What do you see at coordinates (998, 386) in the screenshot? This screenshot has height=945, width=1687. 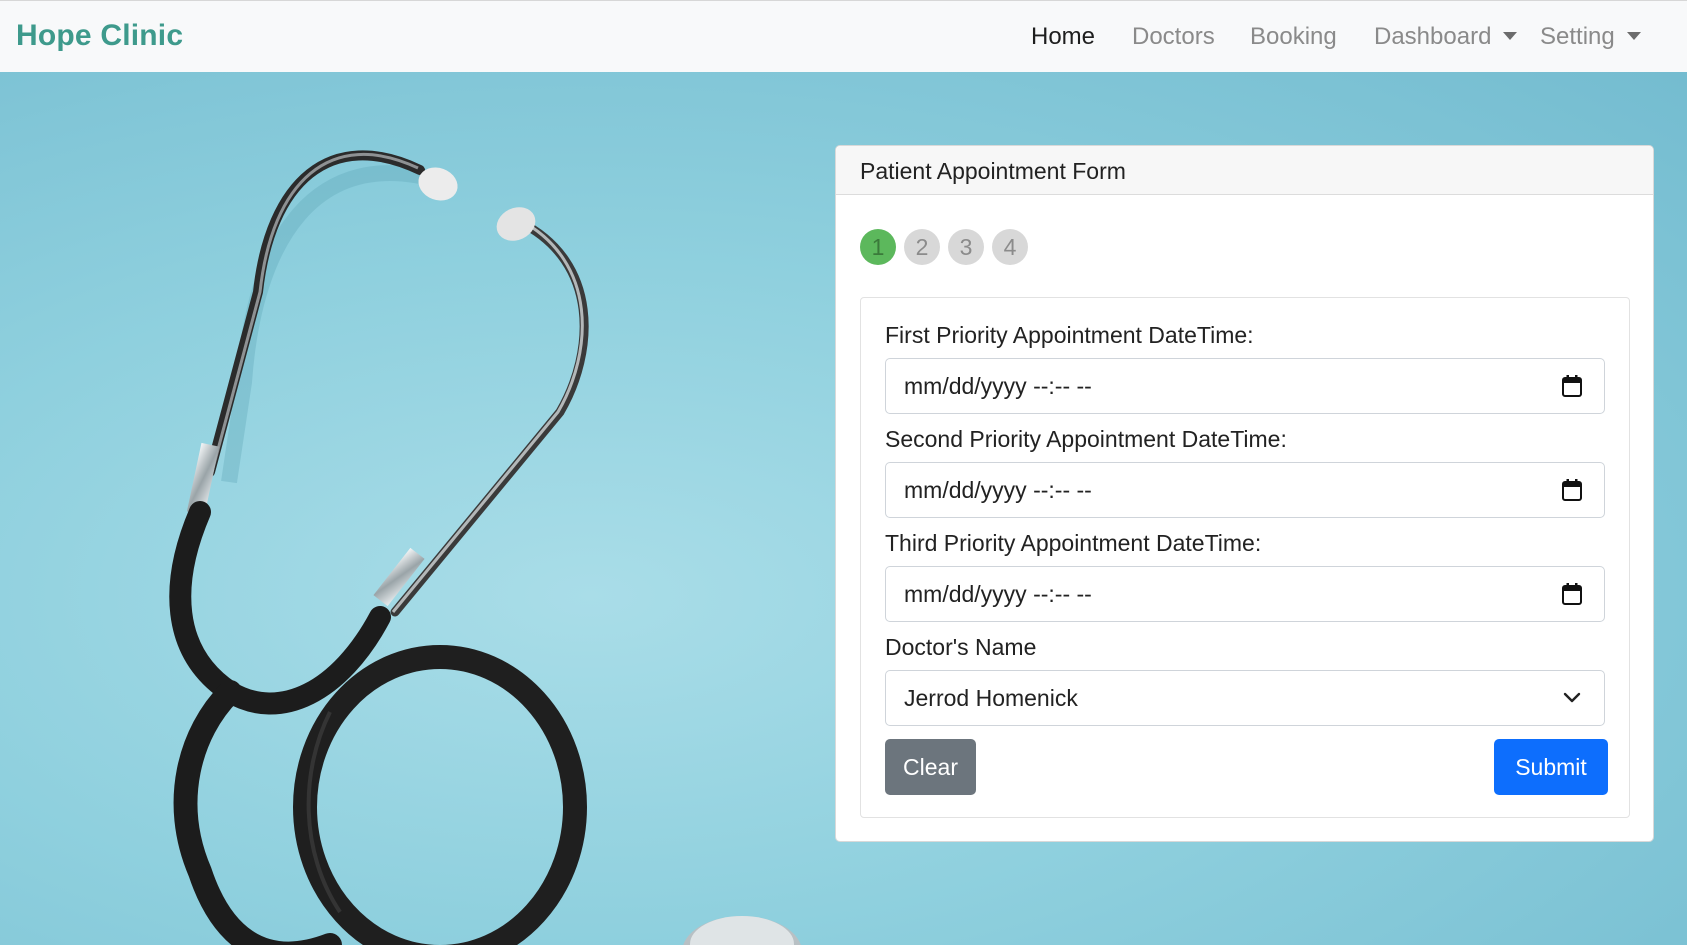 I see `first-priority-value: mm/dd/yyyy --:-- --` at bounding box center [998, 386].